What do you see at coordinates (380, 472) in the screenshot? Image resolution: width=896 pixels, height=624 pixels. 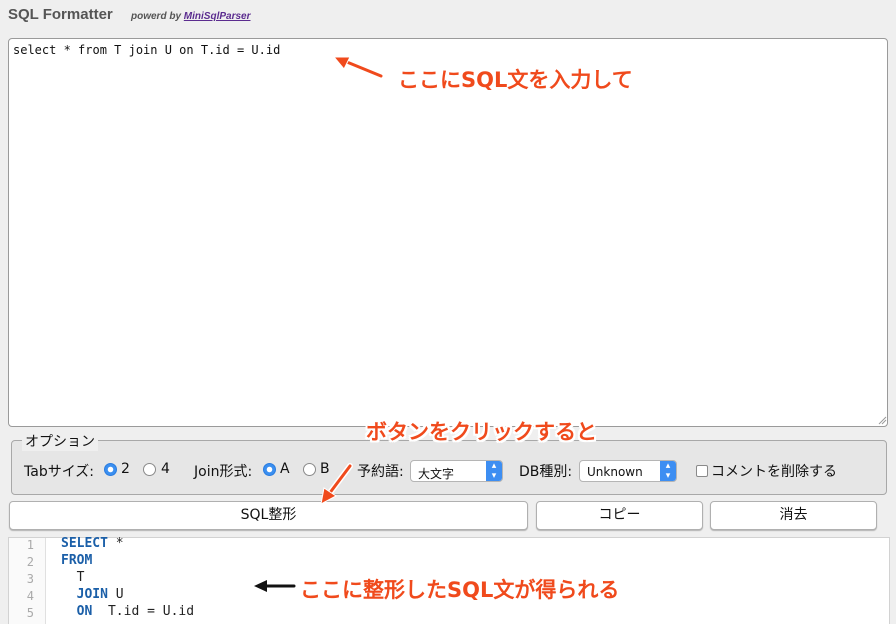 I see `reserved-words-label: 予約語:` at bounding box center [380, 472].